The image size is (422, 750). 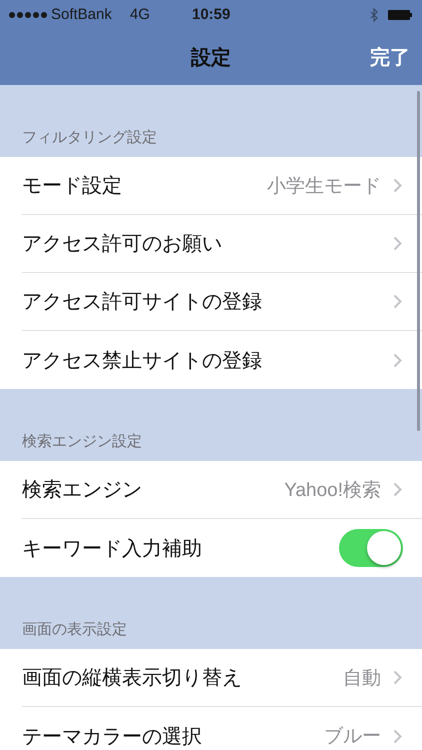 What do you see at coordinates (81, 14) in the screenshot?
I see `carrier-name: SoftBank` at bounding box center [81, 14].